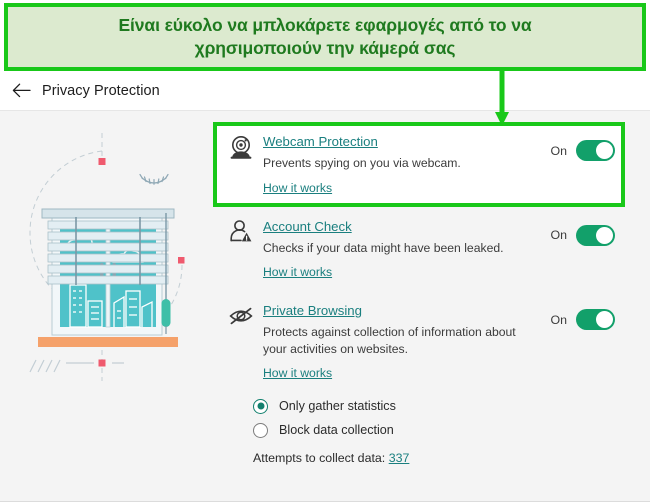  Describe the element at coordinates (101, 90) in the screenshot. I see `page-title: Privacy Protection` at that location.